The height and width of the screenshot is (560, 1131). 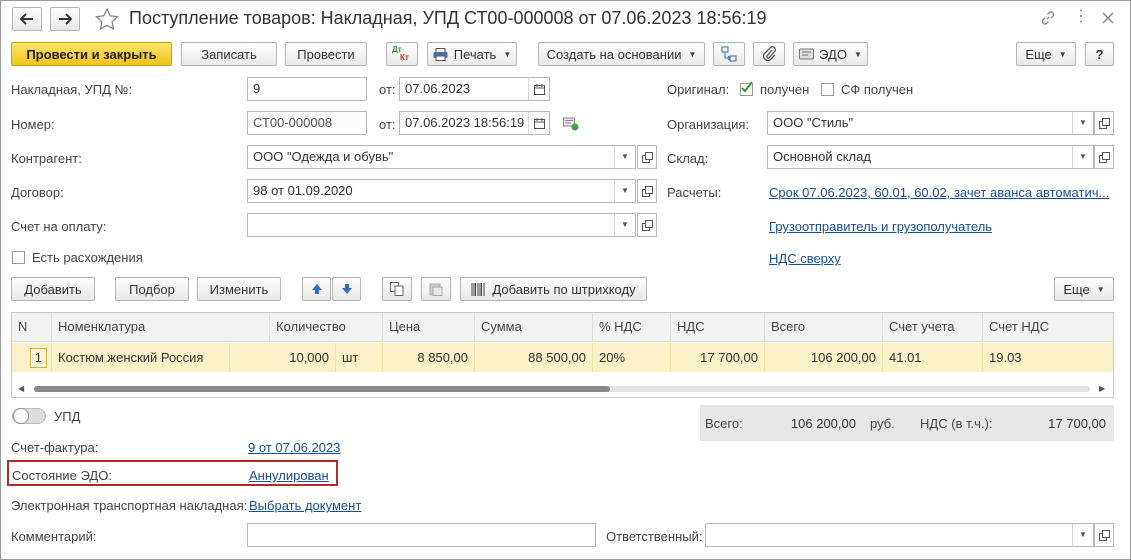 I want to click on total-value: 106 200,00, so click(x=823, y=423).